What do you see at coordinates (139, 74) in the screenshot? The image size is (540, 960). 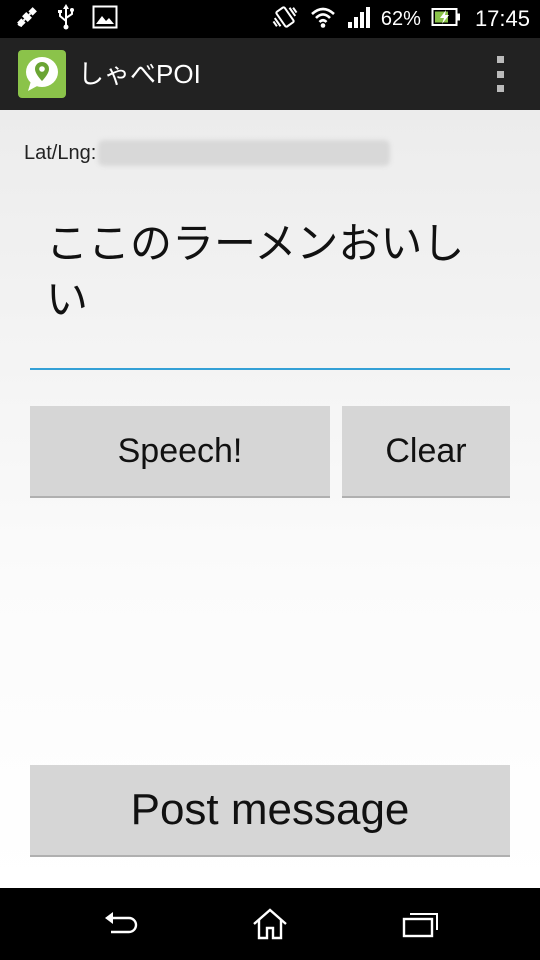 I see `app-title: しゃべPOI` at bounding box center [139, 74].